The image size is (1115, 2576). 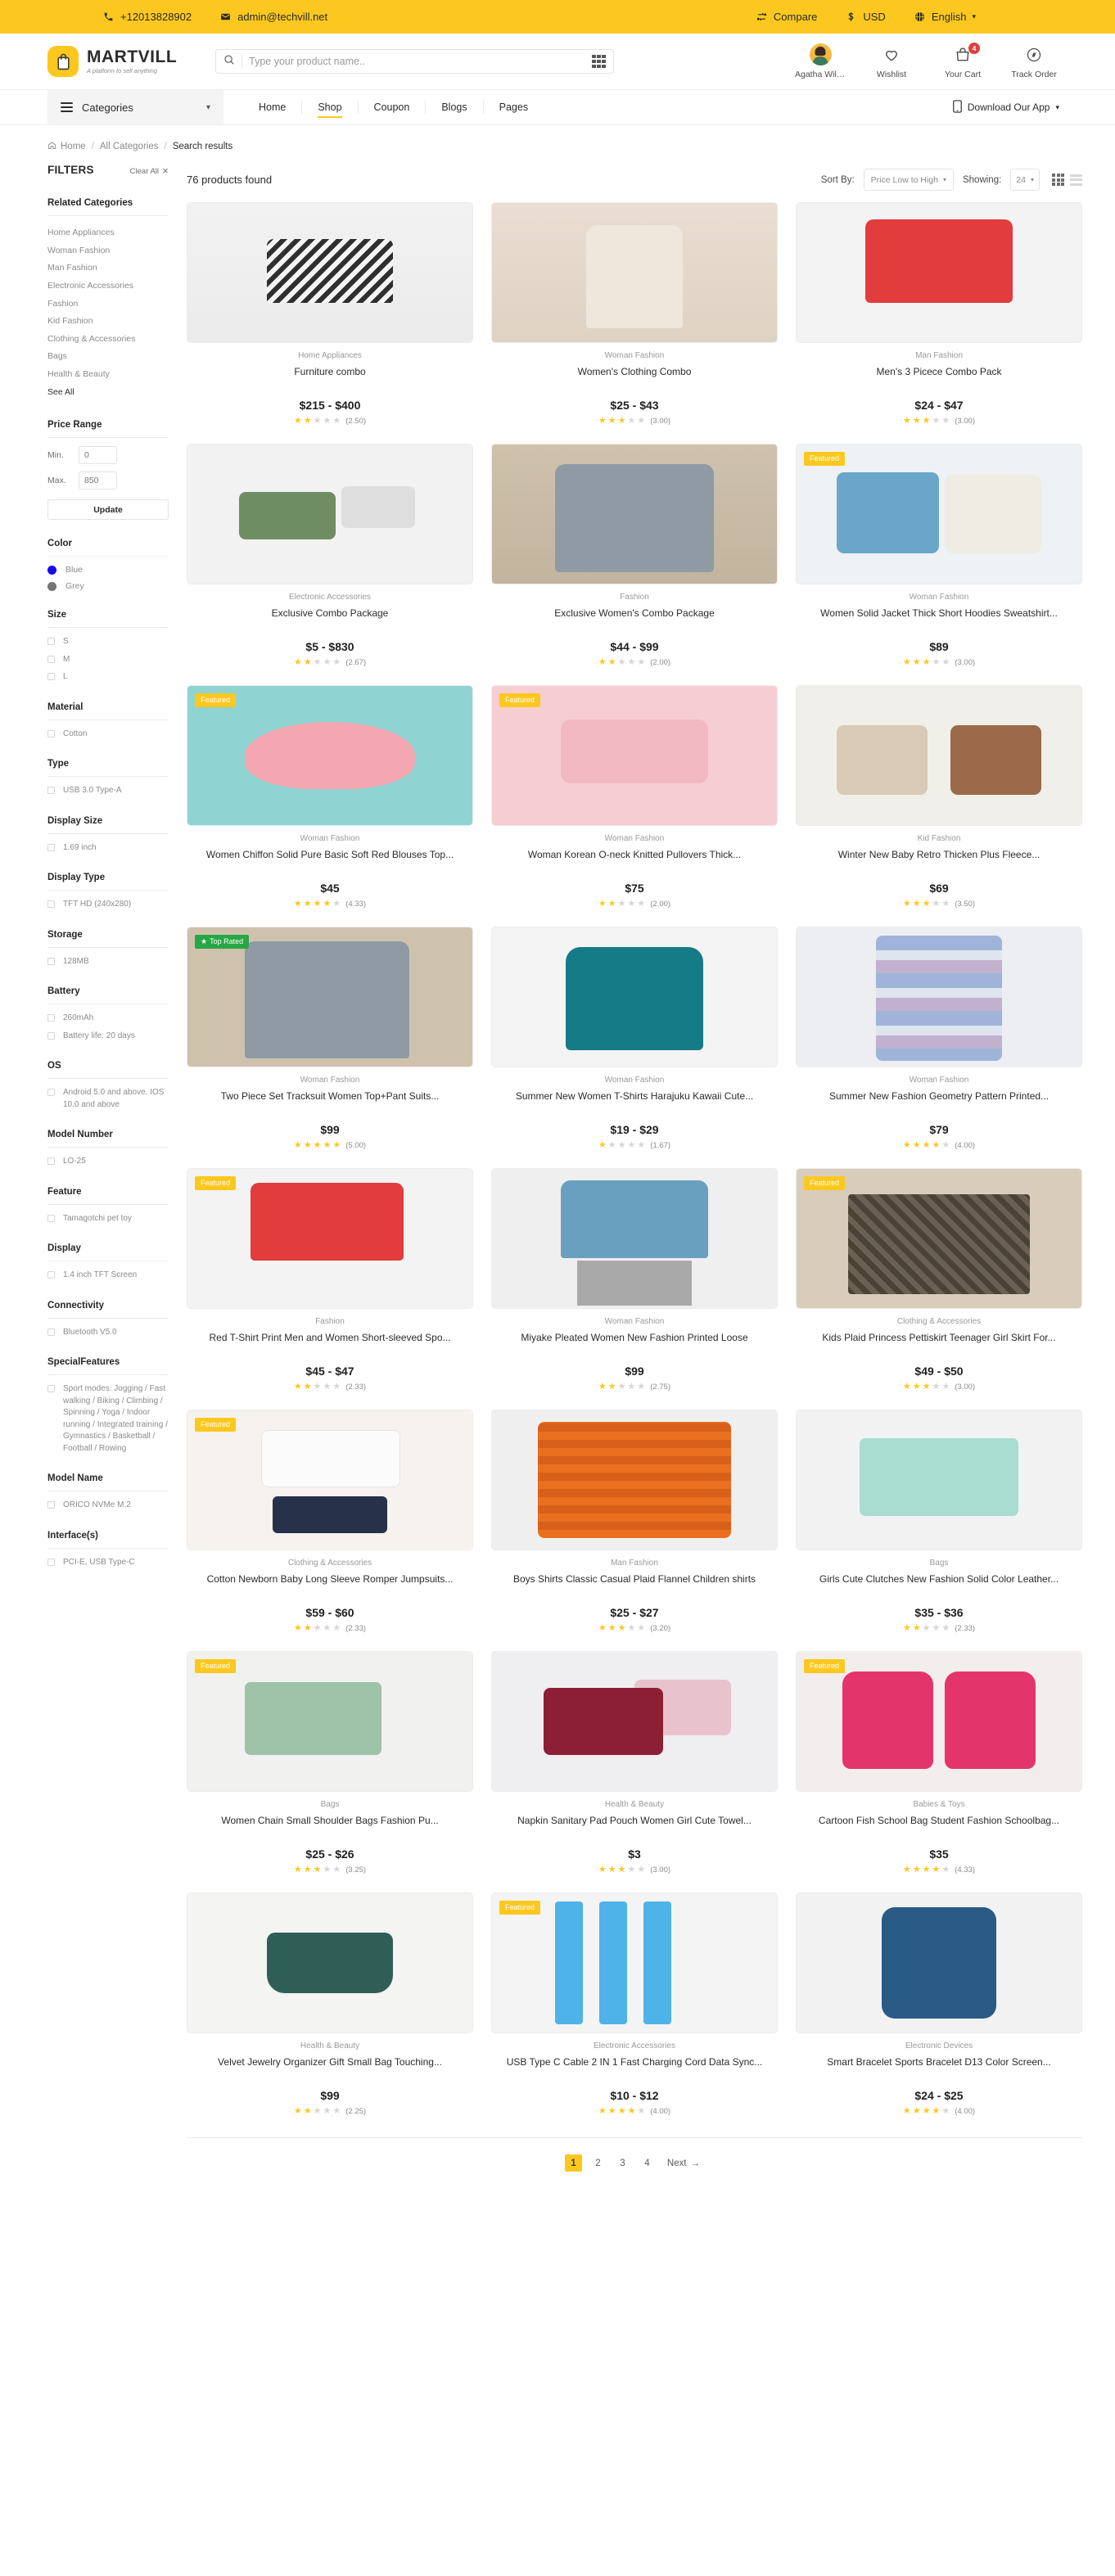 What do you see at coordinates (865, 17) in the screenshot?
I see `currency-selector: USD` at bounding box center [865, 17].